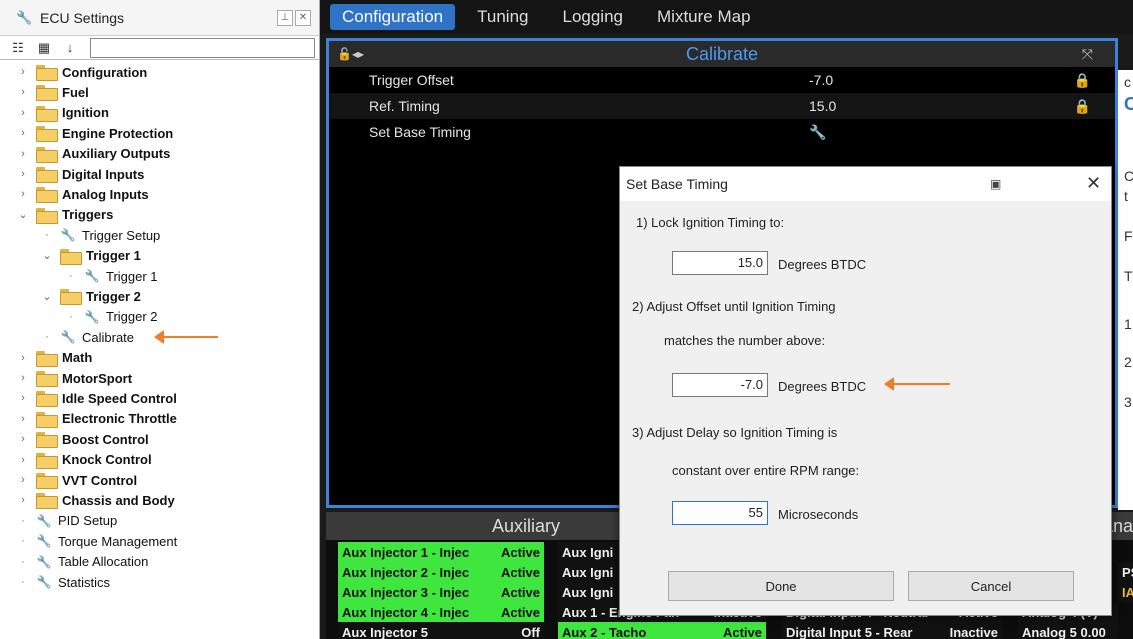 This screenshot has height=639, width=1133. Describe the element at coordinates (64, 215) in the screenshot. I see `tree-item: ⌄ Triggers` at that location.